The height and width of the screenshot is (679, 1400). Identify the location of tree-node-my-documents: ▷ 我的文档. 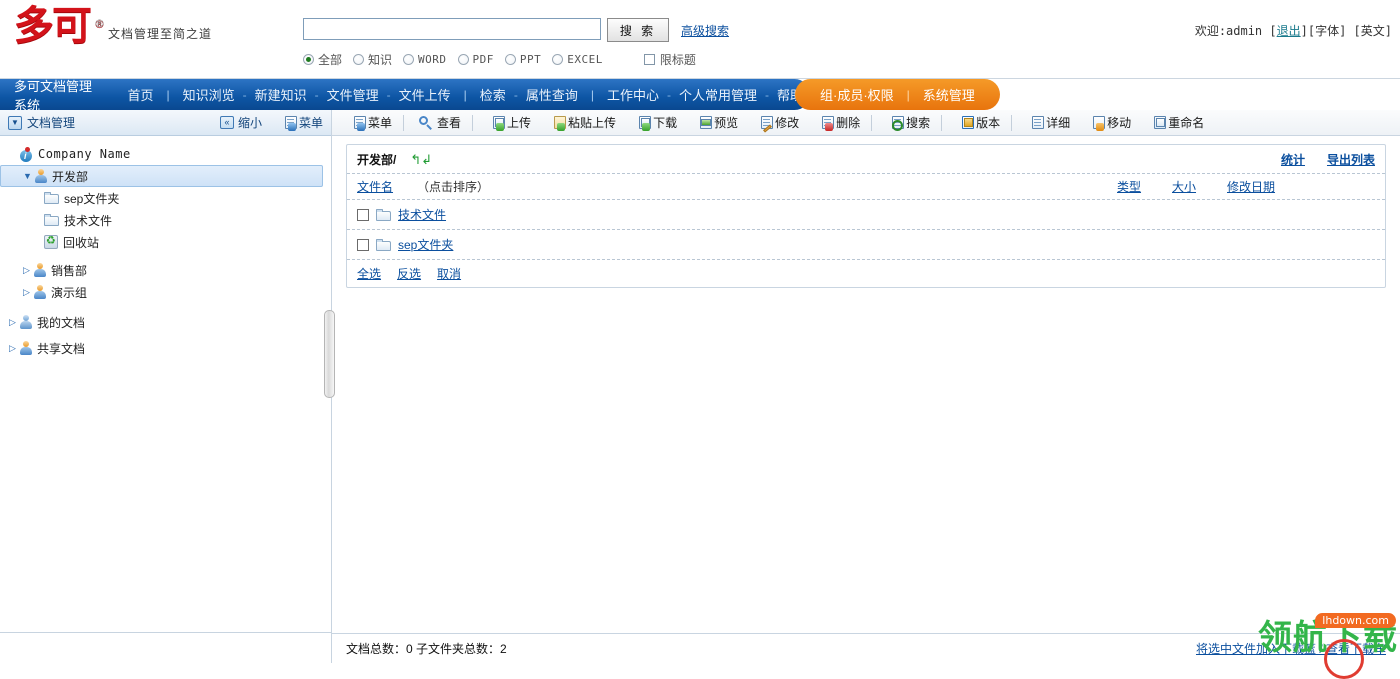
(165, 322).